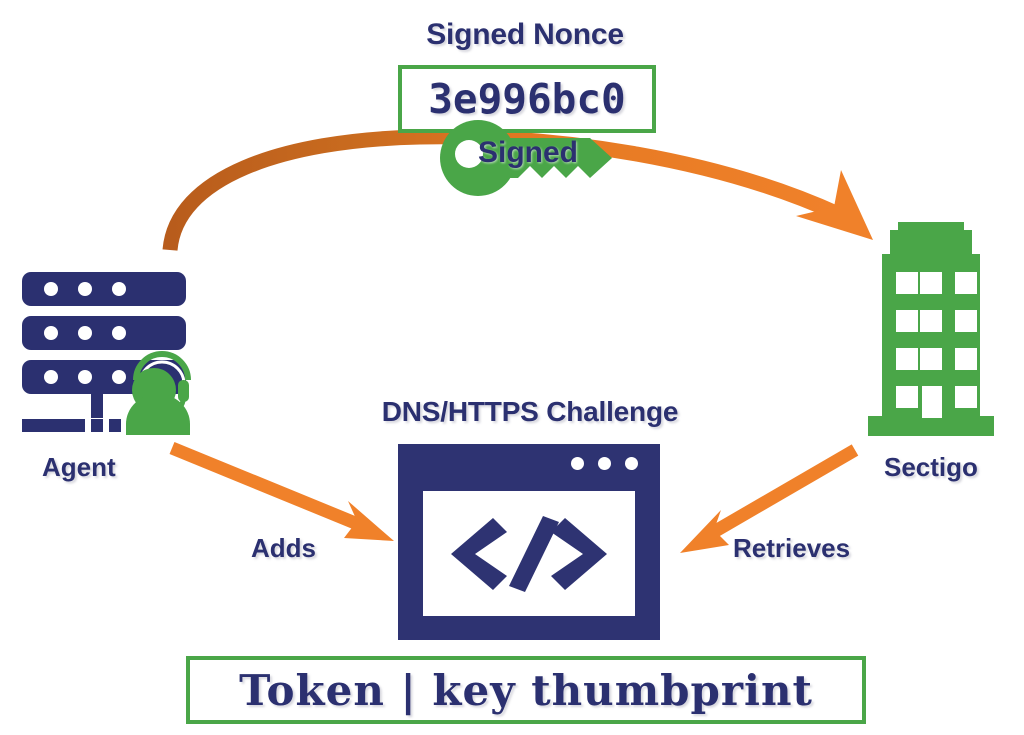 The image size is (1024, 735). I want to click on token-thumbprint-box: Token | key thumbprint, so click(526, 690).